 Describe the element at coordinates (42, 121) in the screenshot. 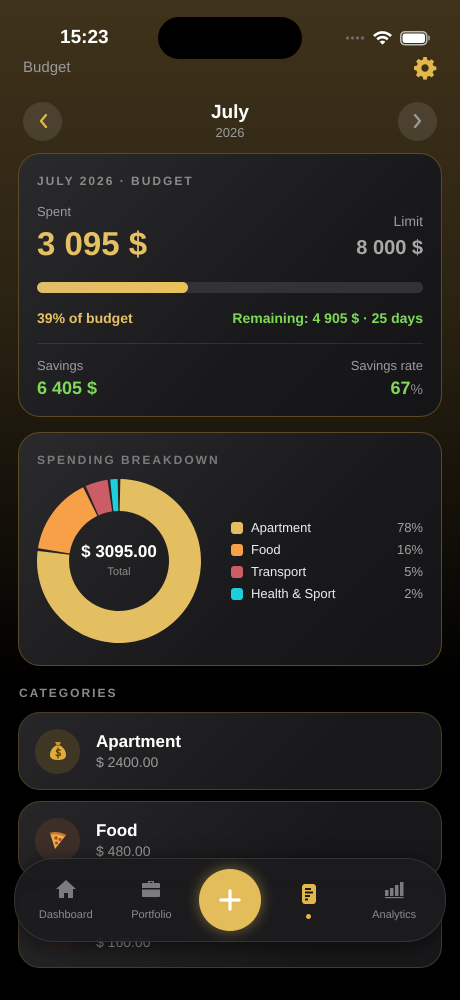

I see `previous-month-button` at that location.